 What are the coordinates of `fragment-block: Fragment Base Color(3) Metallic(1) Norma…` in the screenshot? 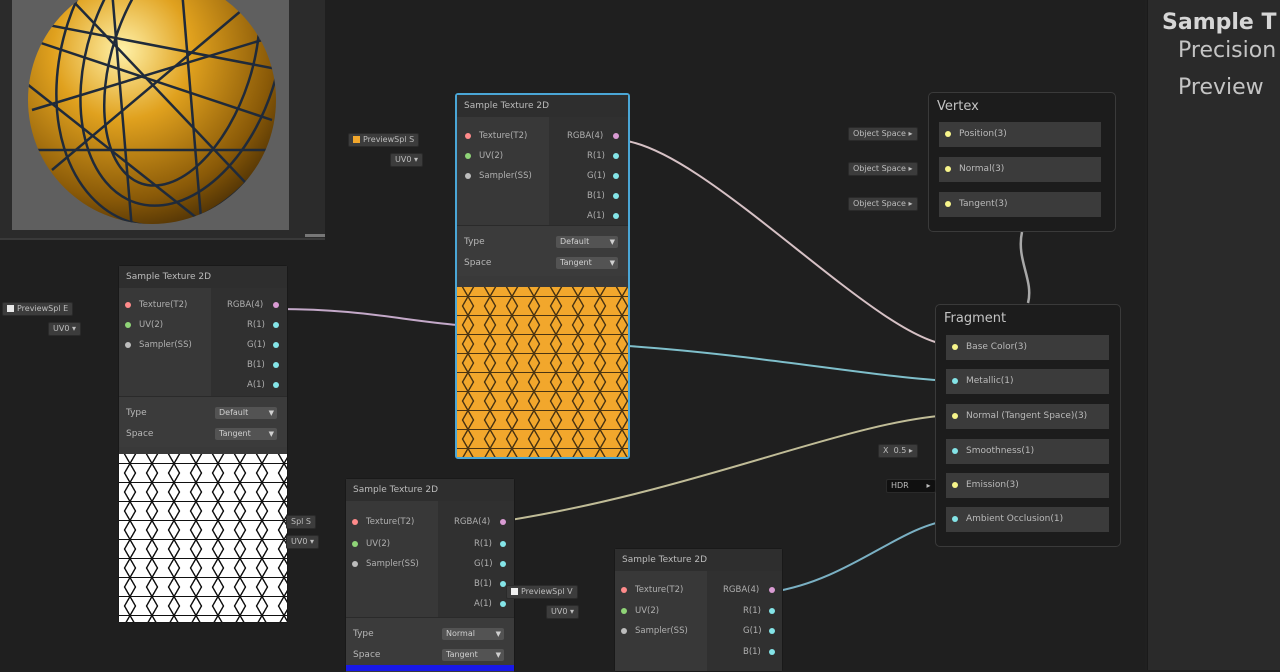 It's located at (1028, 425).